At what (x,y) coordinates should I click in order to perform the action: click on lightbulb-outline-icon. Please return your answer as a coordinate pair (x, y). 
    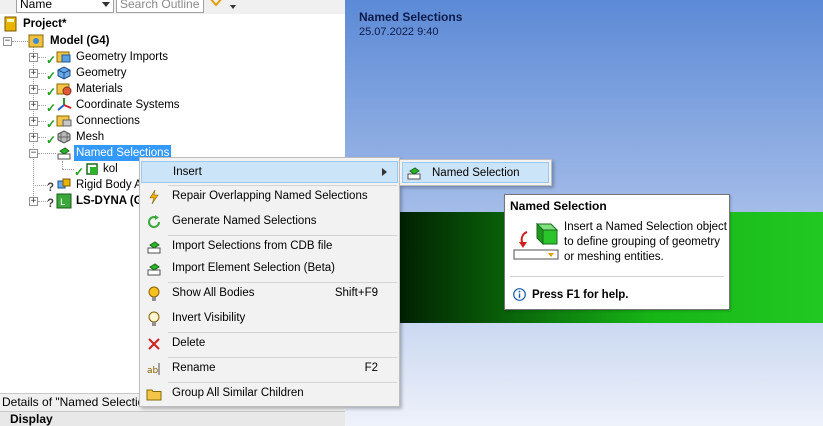
    Looking at the image, I should click on (154, 318).